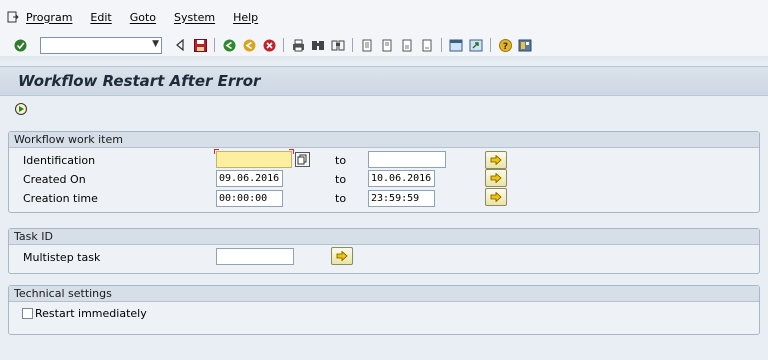 The height and width of the screenshot is (360, 768). I want to click on help-icon: ?, so click(505, 45).